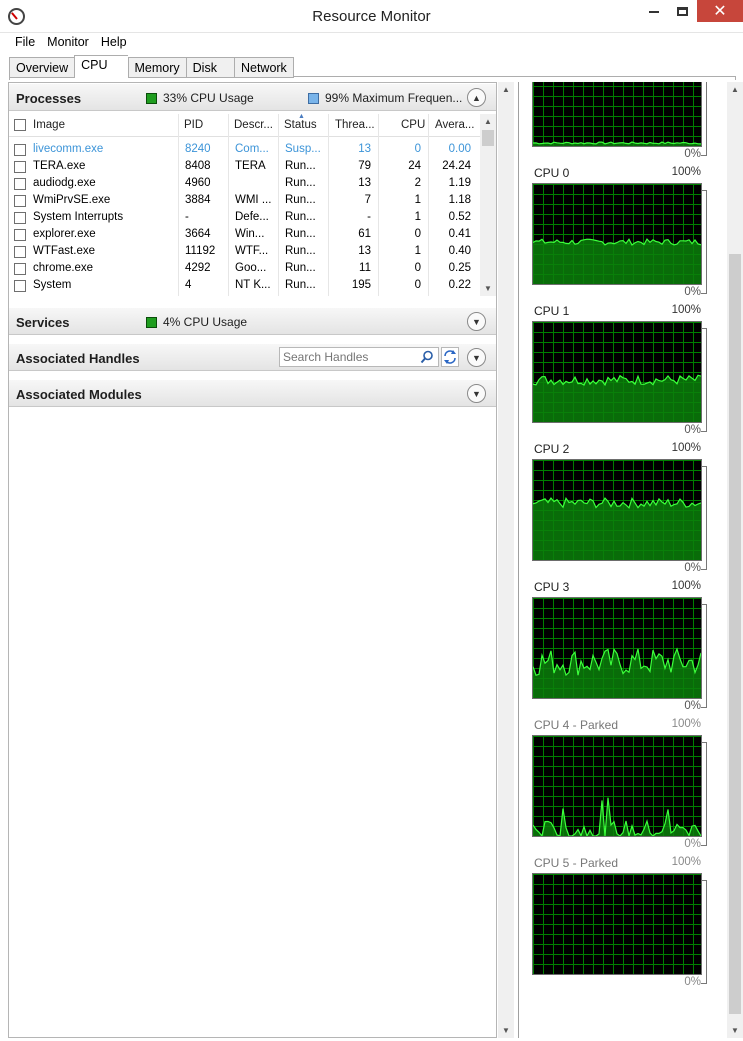  Describe the element at coordinates (506, 560) in the screenshot. I see `details-scrollbar: ▲ ▼` at that location.